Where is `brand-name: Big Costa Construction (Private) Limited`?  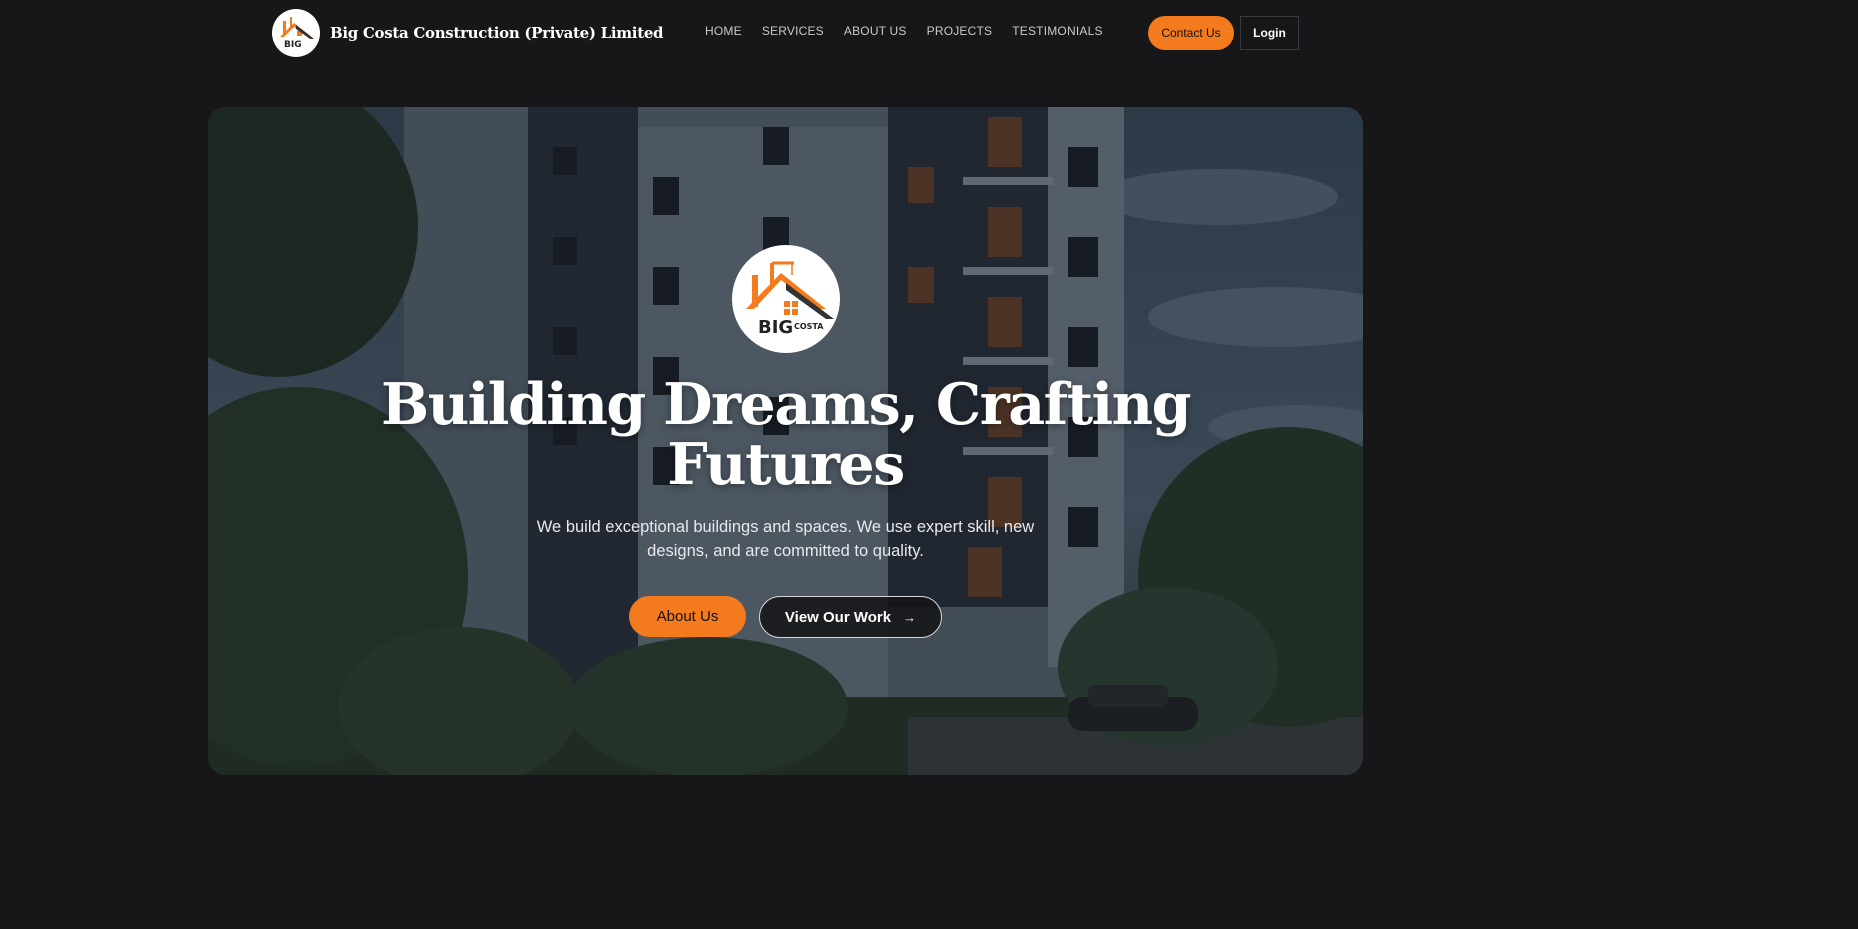 brand-name: Big Costa Construction (Private) Limited is located at coordinates (497, 33).